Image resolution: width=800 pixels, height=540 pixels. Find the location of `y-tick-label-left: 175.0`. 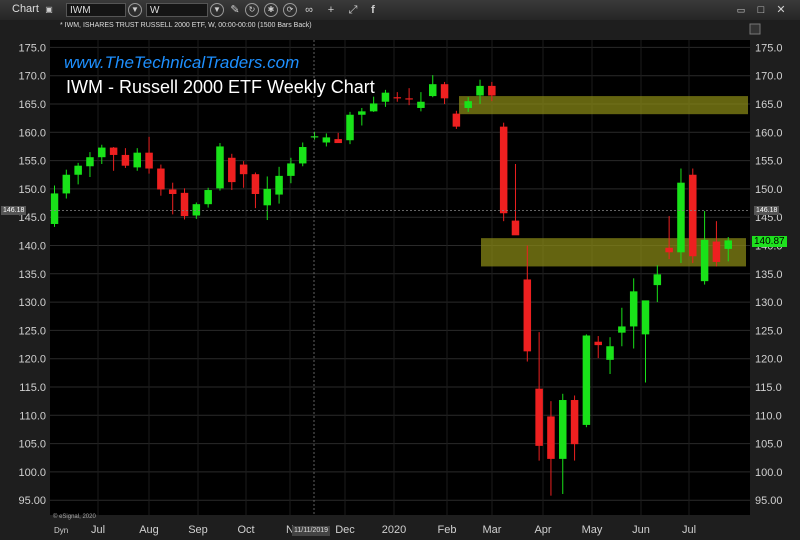

y-tick-label-left: 175.0 is located at coordinates (32, 48).